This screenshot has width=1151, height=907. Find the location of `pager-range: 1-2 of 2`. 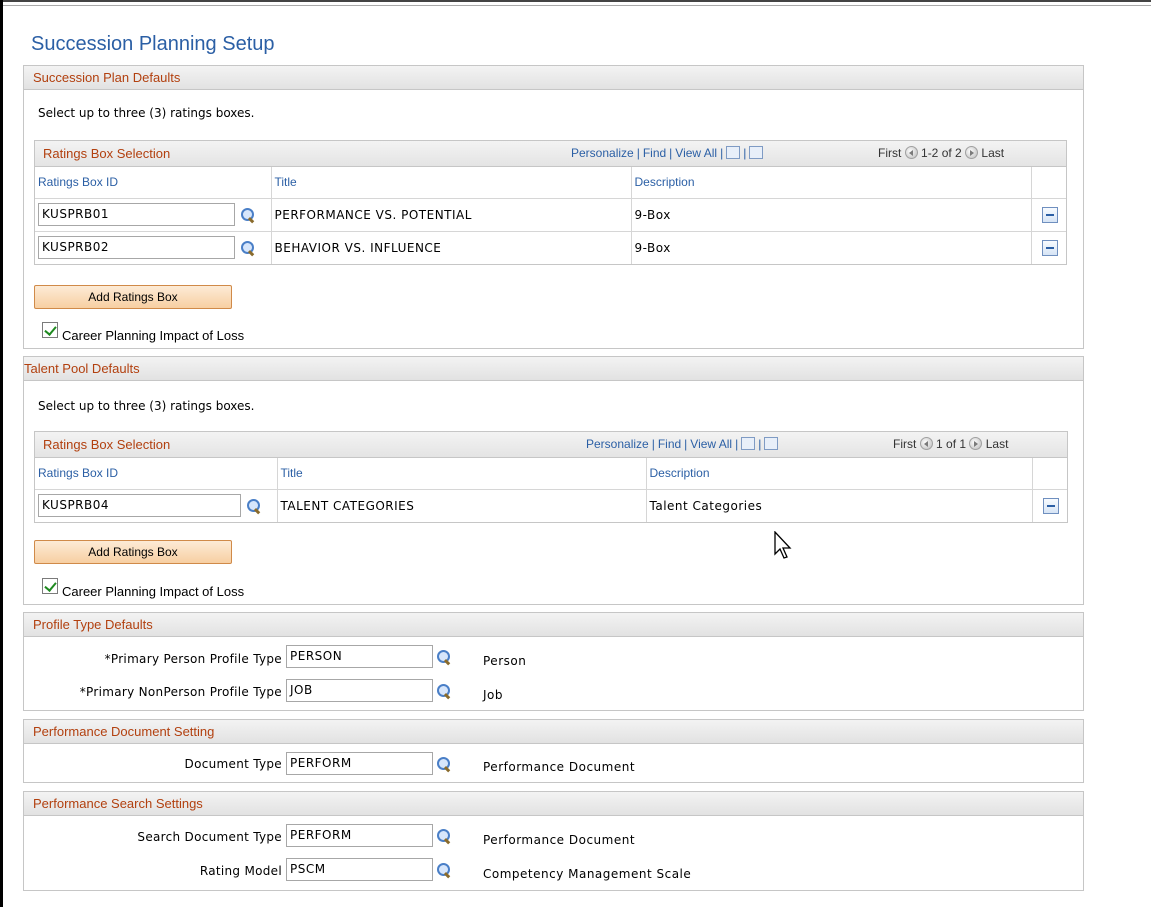

pager-range: 1-2 of 2 is located at coordinates (941, 153).